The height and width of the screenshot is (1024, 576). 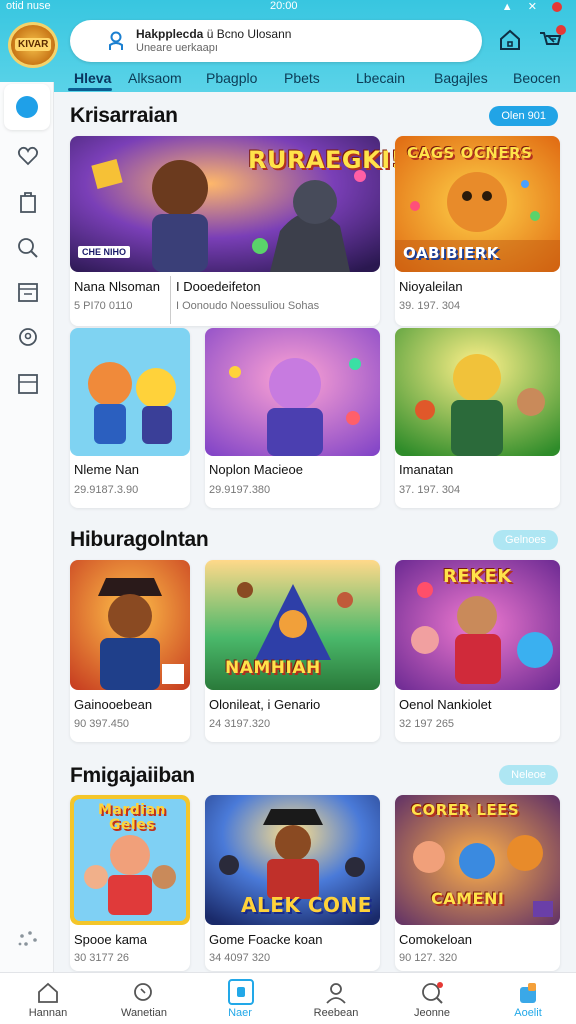 I want to click on location-icon, so click(x=28, y=338).